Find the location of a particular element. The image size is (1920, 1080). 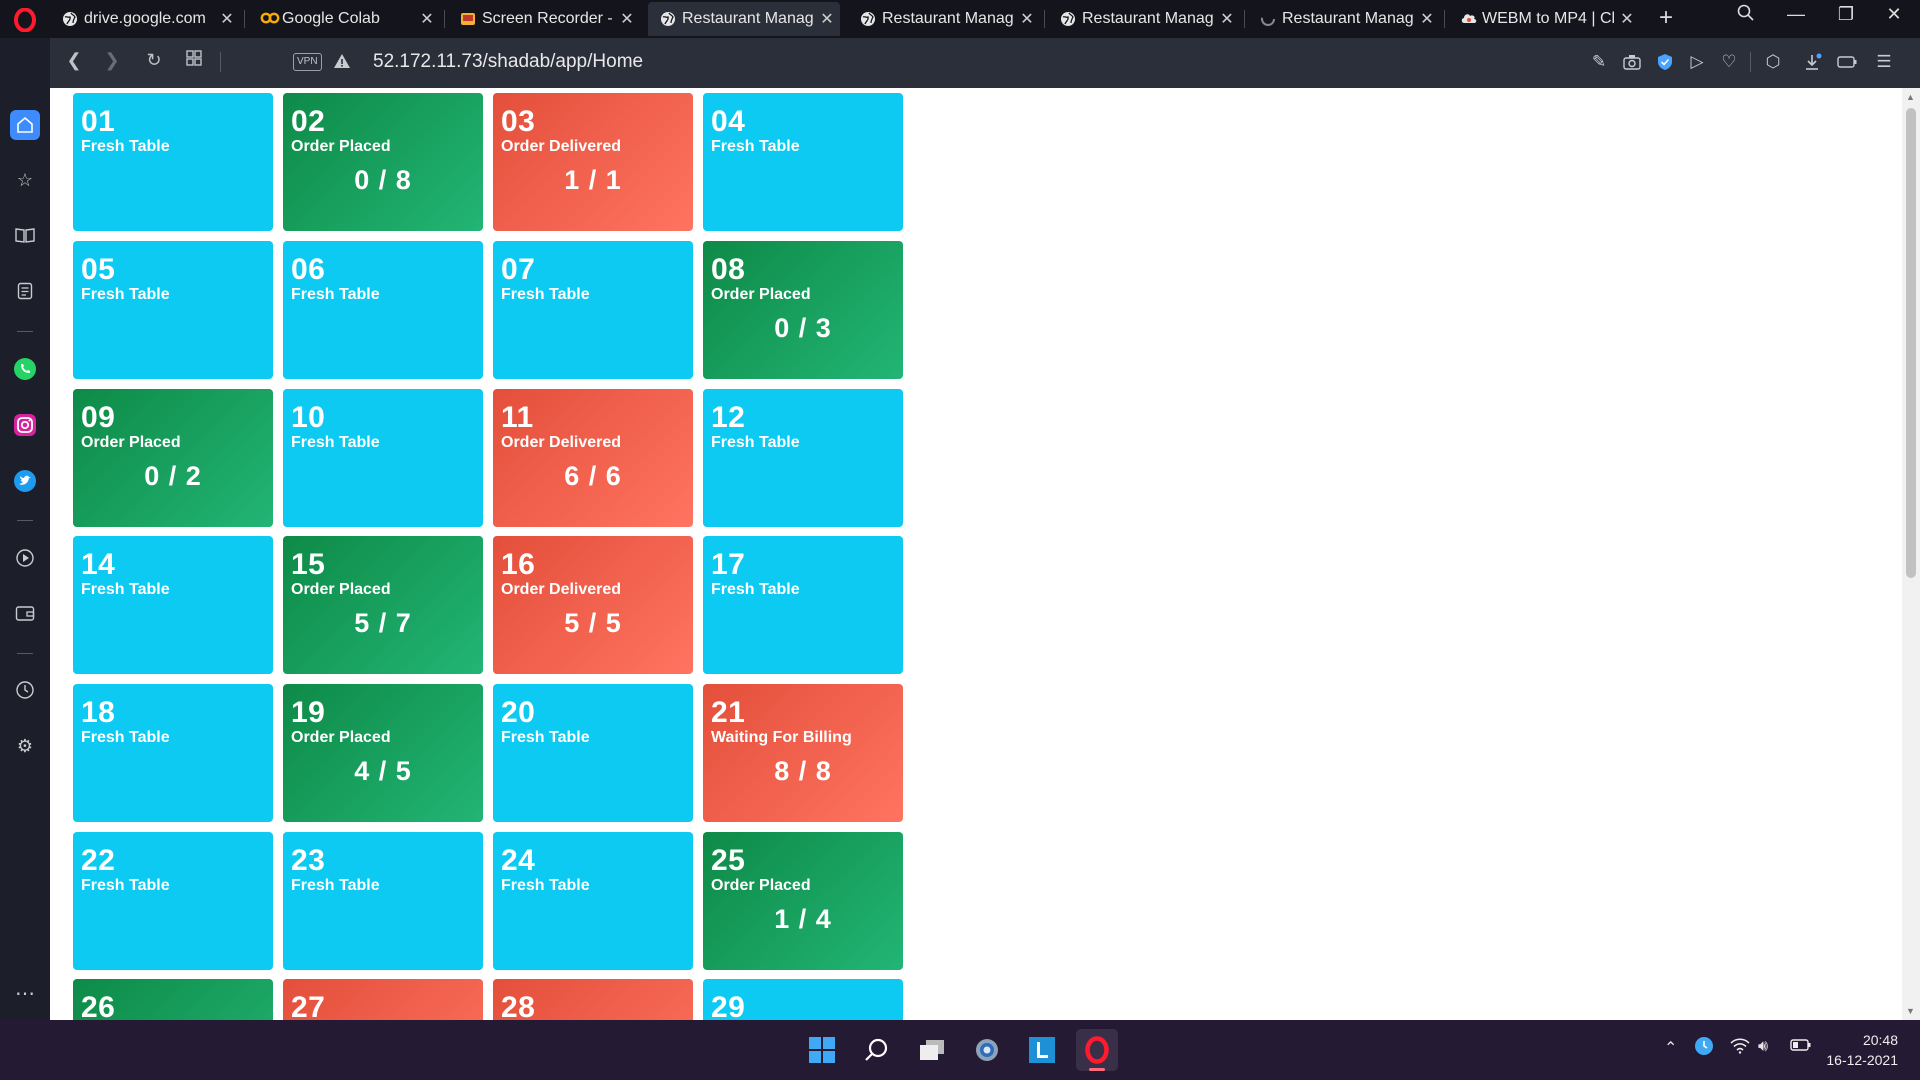

order-count: 0 / 2 is located at coordinates (173, 476).